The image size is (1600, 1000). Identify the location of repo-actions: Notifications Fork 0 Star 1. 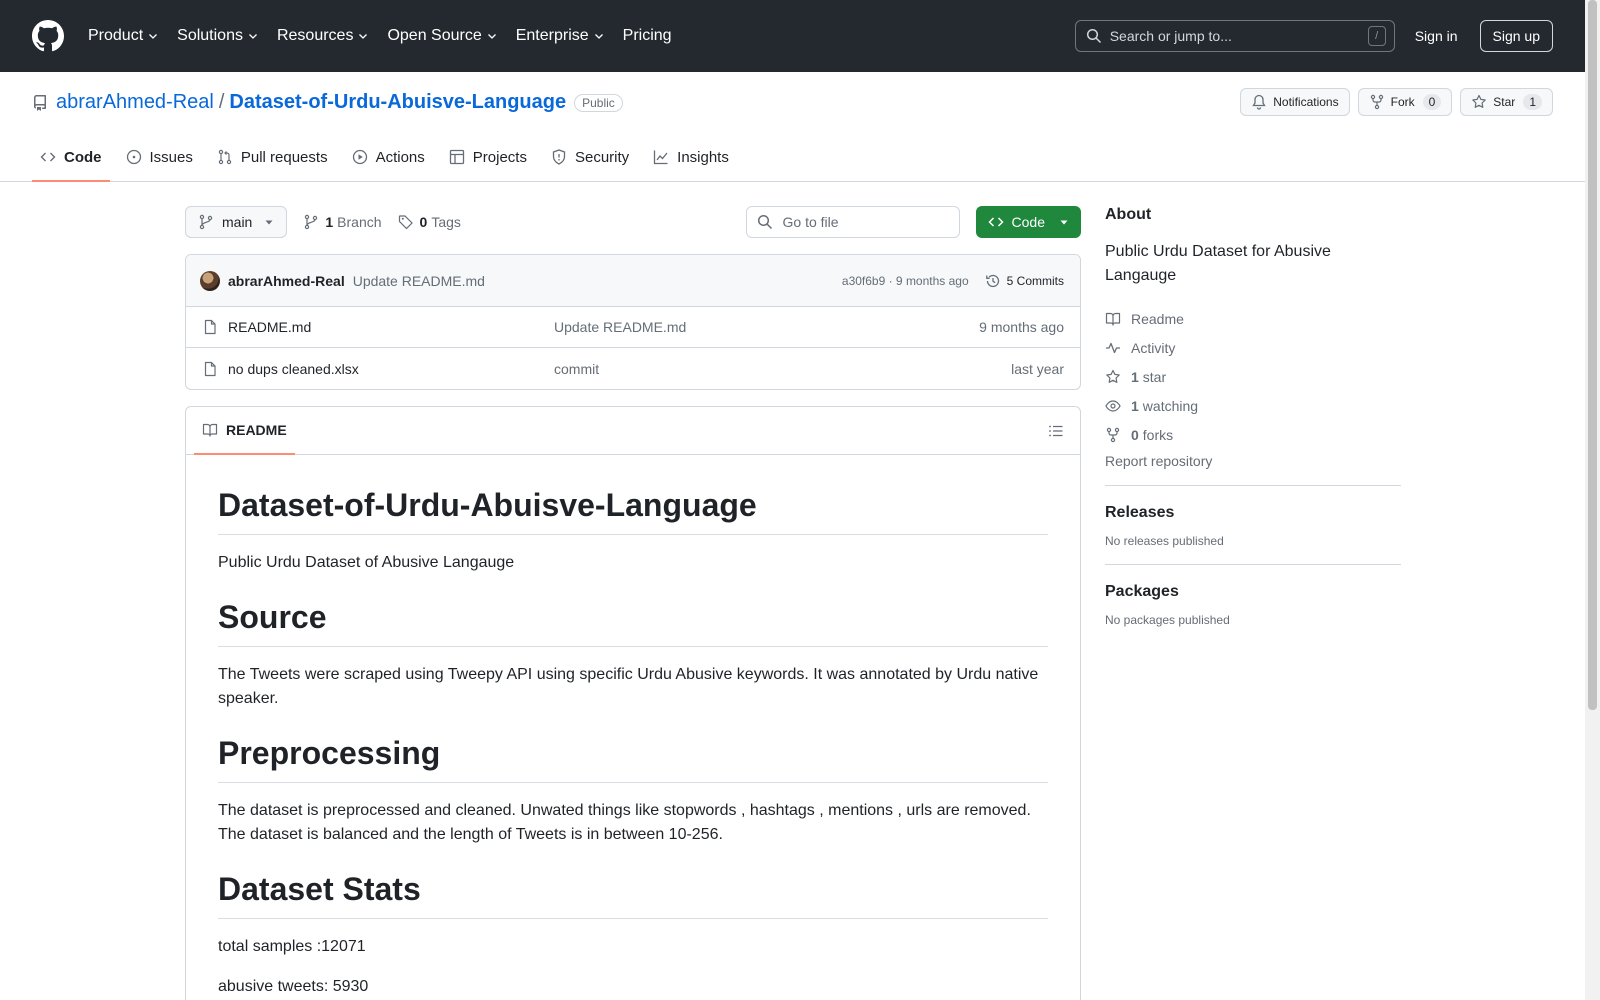
(1392, 102).